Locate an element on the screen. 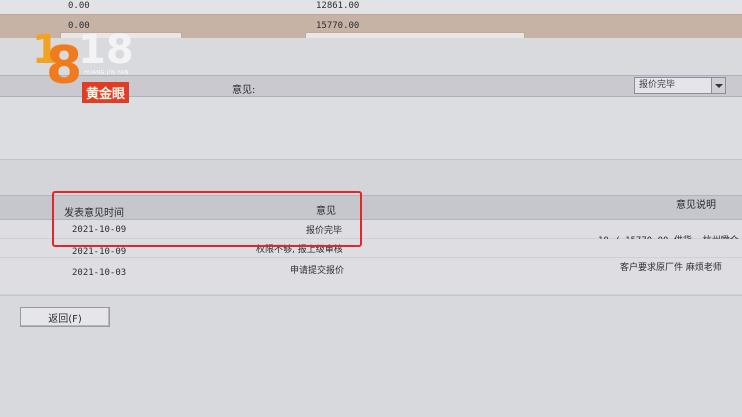 This screenshot has width=742, height=417. row1-left-value: 0.00 is located at coordinates (79, 6).